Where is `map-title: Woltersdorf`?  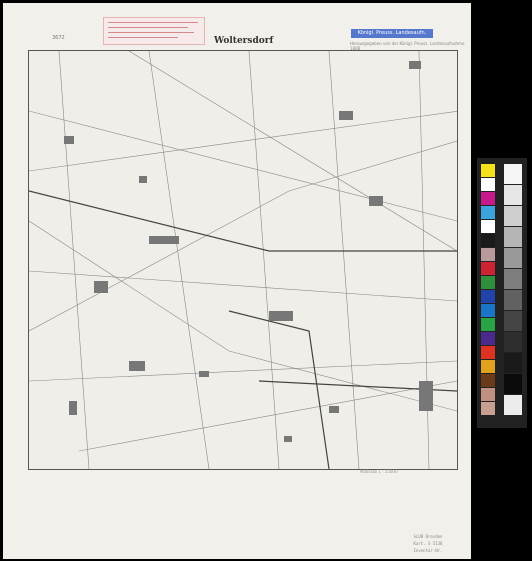 map-title: Woltersdorf is located at coordinates (244, 41).